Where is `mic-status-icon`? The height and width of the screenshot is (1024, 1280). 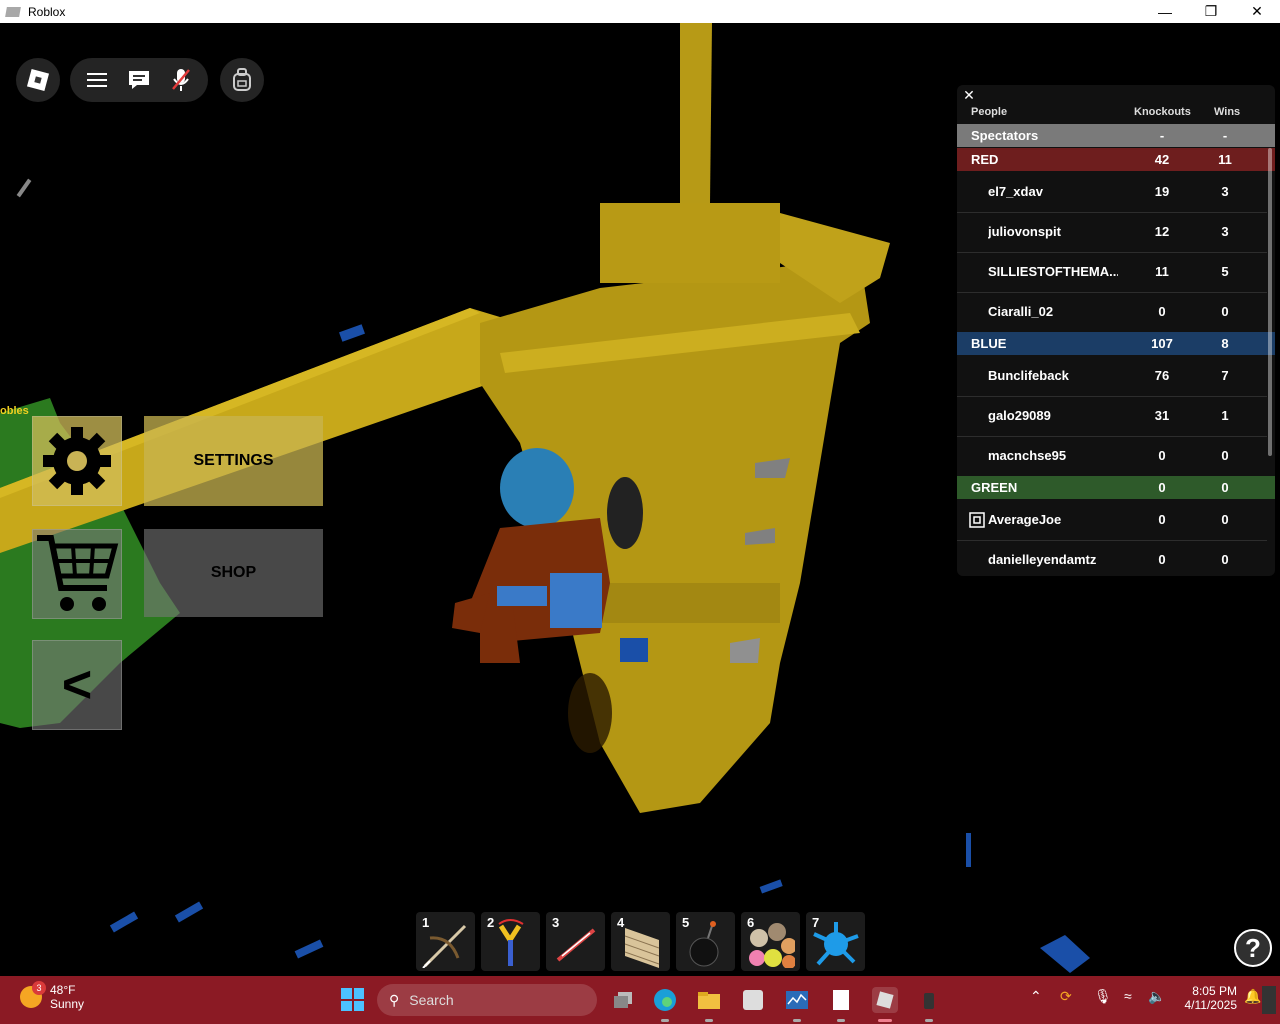
mic-status-icon is located at coordinates (1269, 1000).